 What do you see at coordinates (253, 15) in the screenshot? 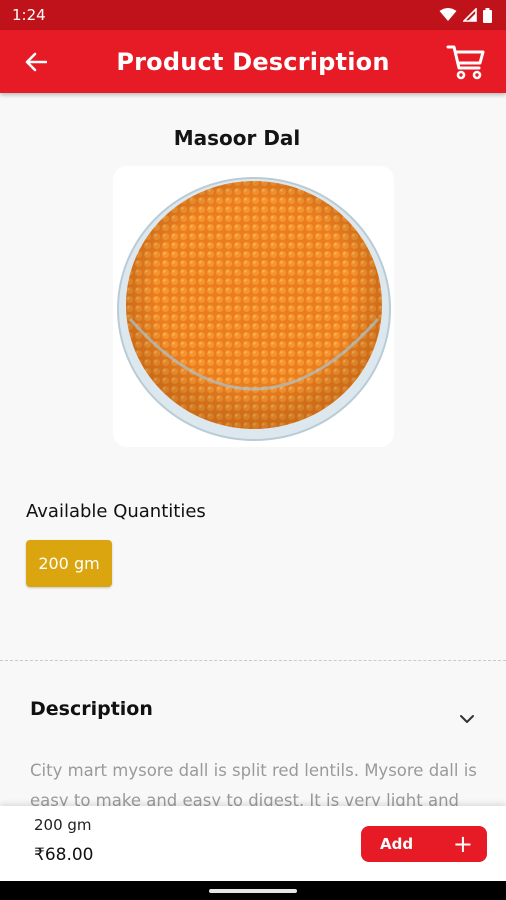
I see `status-bar: 1:24` at bounding box center [253, 15].